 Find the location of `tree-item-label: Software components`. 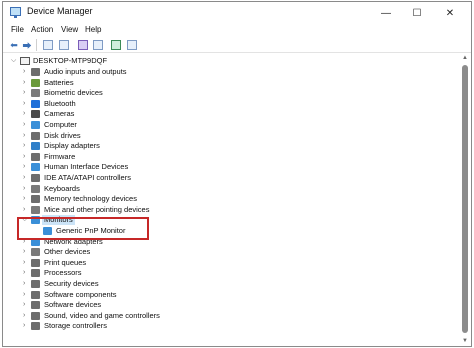

tree-item-label: Software components is located at coordinates (80, 294).